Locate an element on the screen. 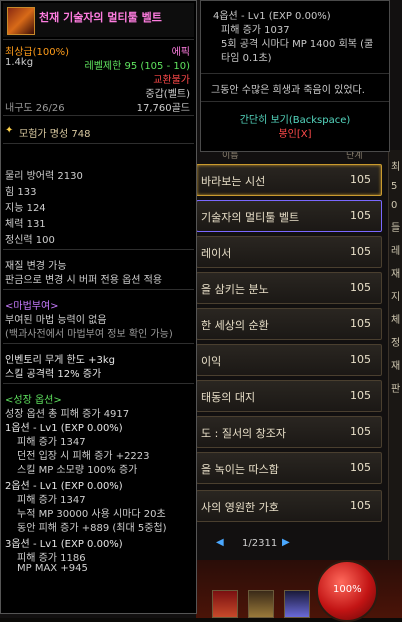 This screenshot has height=622, width=402. belt-item-icon is located at coordinates (21, 21).